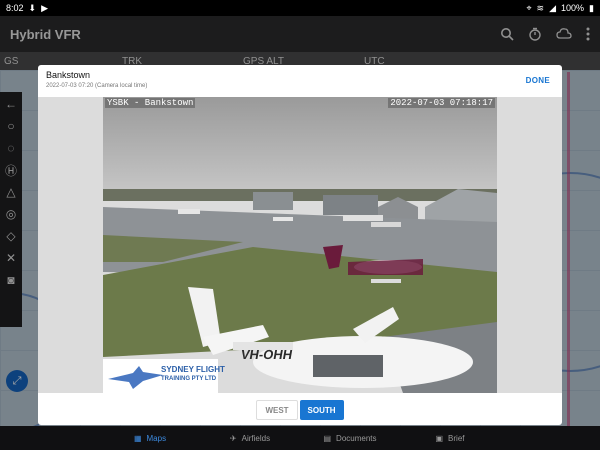 This screenshot has height=450, width=600. I want to click on nav-brief: ▣ Brief, so click(450, 438).